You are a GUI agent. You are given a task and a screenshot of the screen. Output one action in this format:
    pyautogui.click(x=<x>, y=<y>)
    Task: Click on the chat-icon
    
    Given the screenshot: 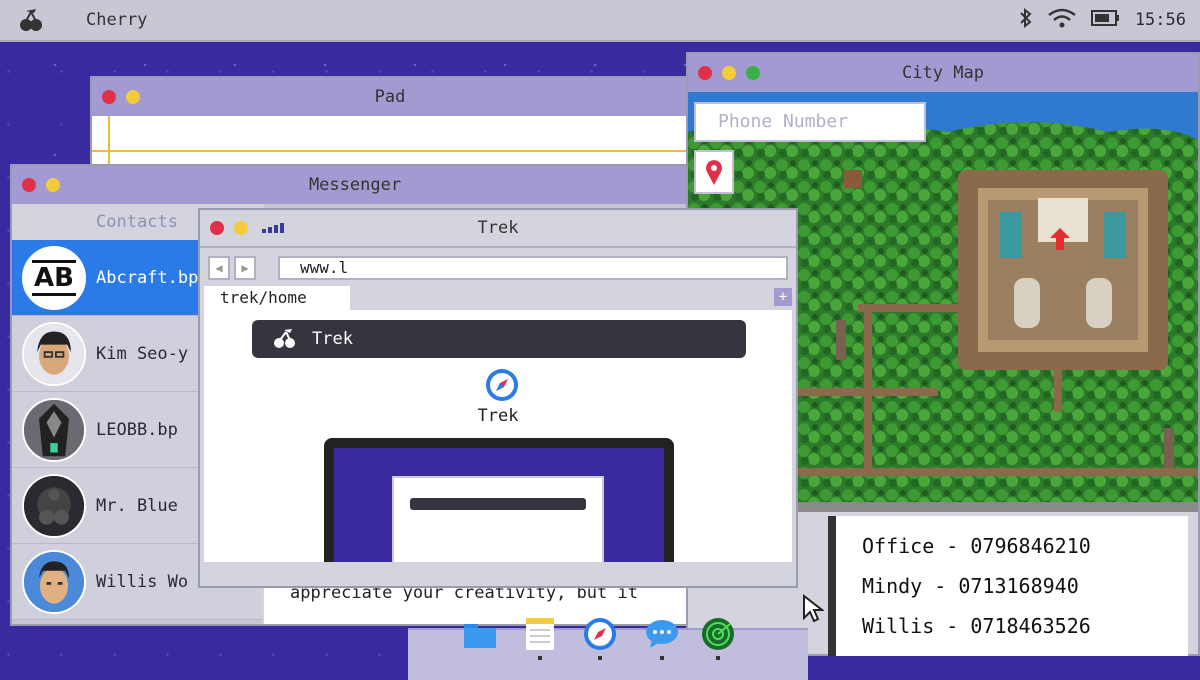 What is the action you would take?
    pyautogui.click(x=662, y=634)
    